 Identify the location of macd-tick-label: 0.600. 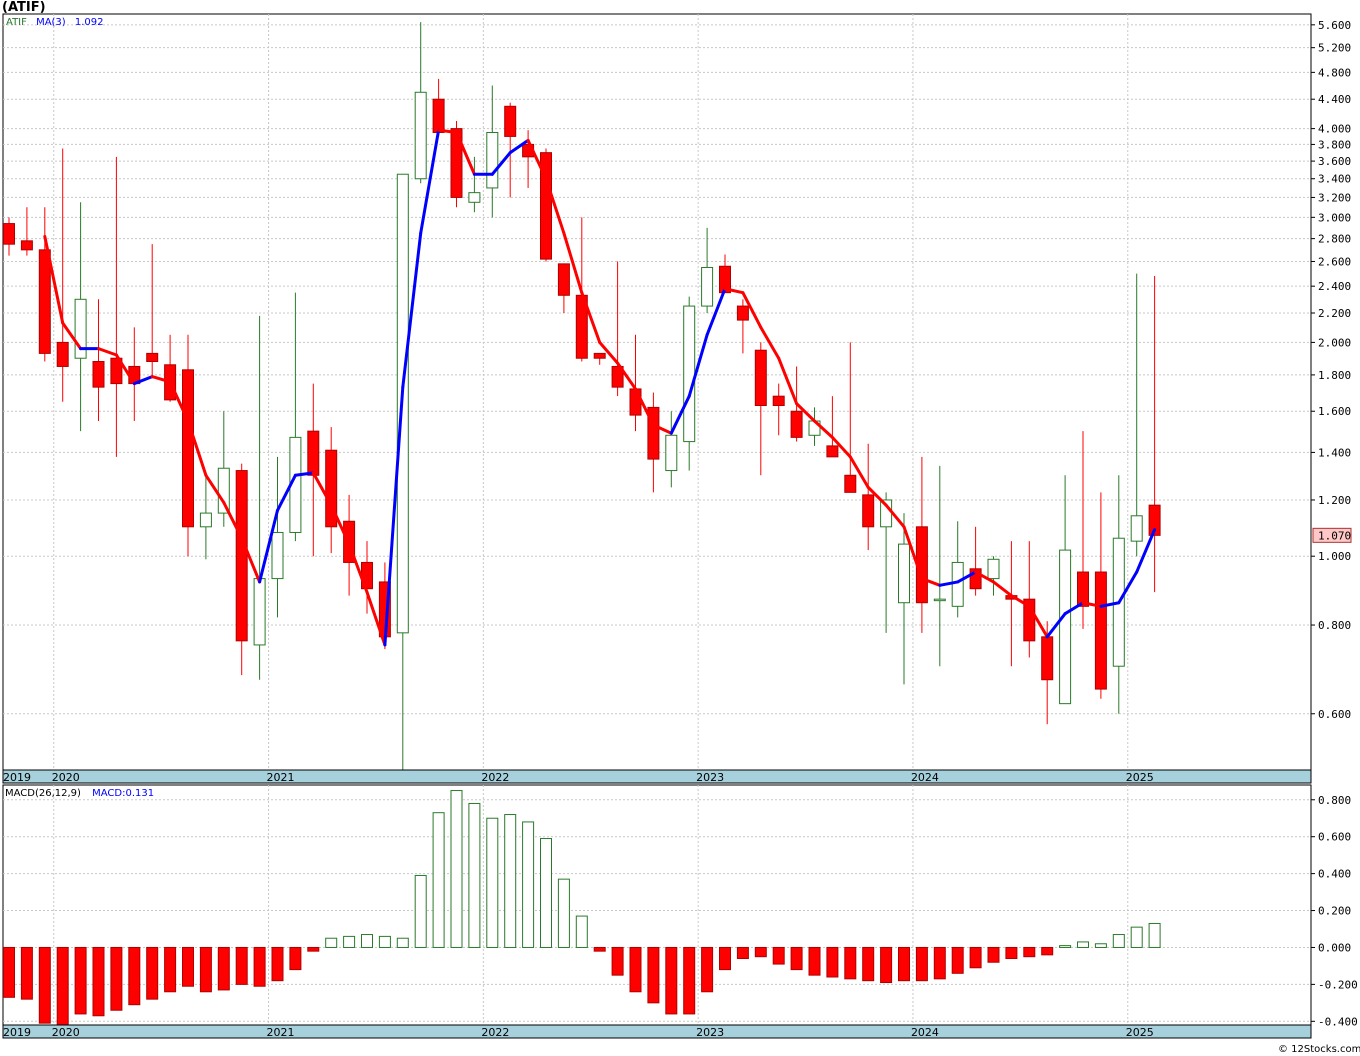
(1334, 837).